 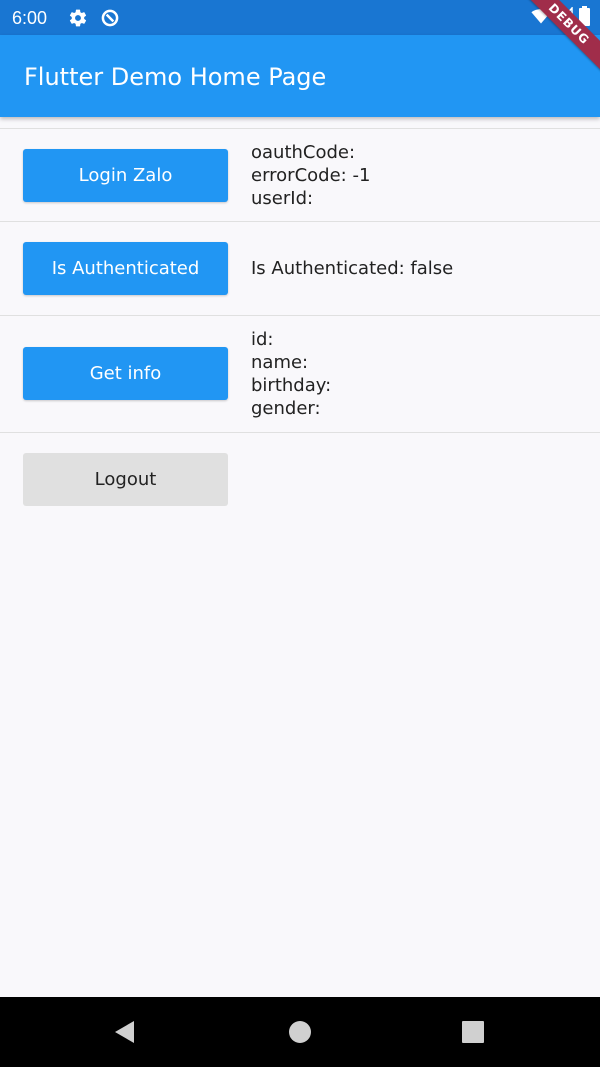 I want to click on status-time: 6:00, so click(x=30, y=18).